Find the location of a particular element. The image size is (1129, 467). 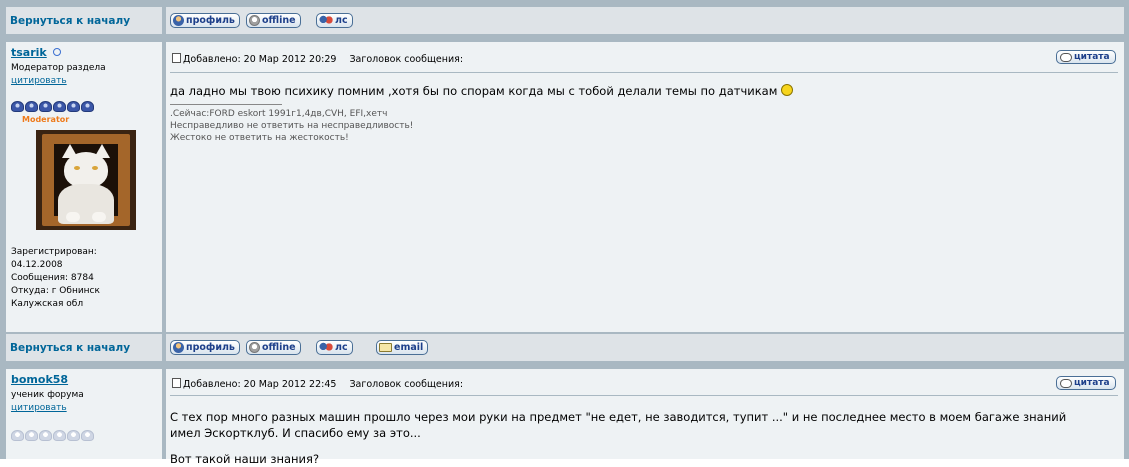

author-rank: Модератор раздела is located at coordinates (58, 68).